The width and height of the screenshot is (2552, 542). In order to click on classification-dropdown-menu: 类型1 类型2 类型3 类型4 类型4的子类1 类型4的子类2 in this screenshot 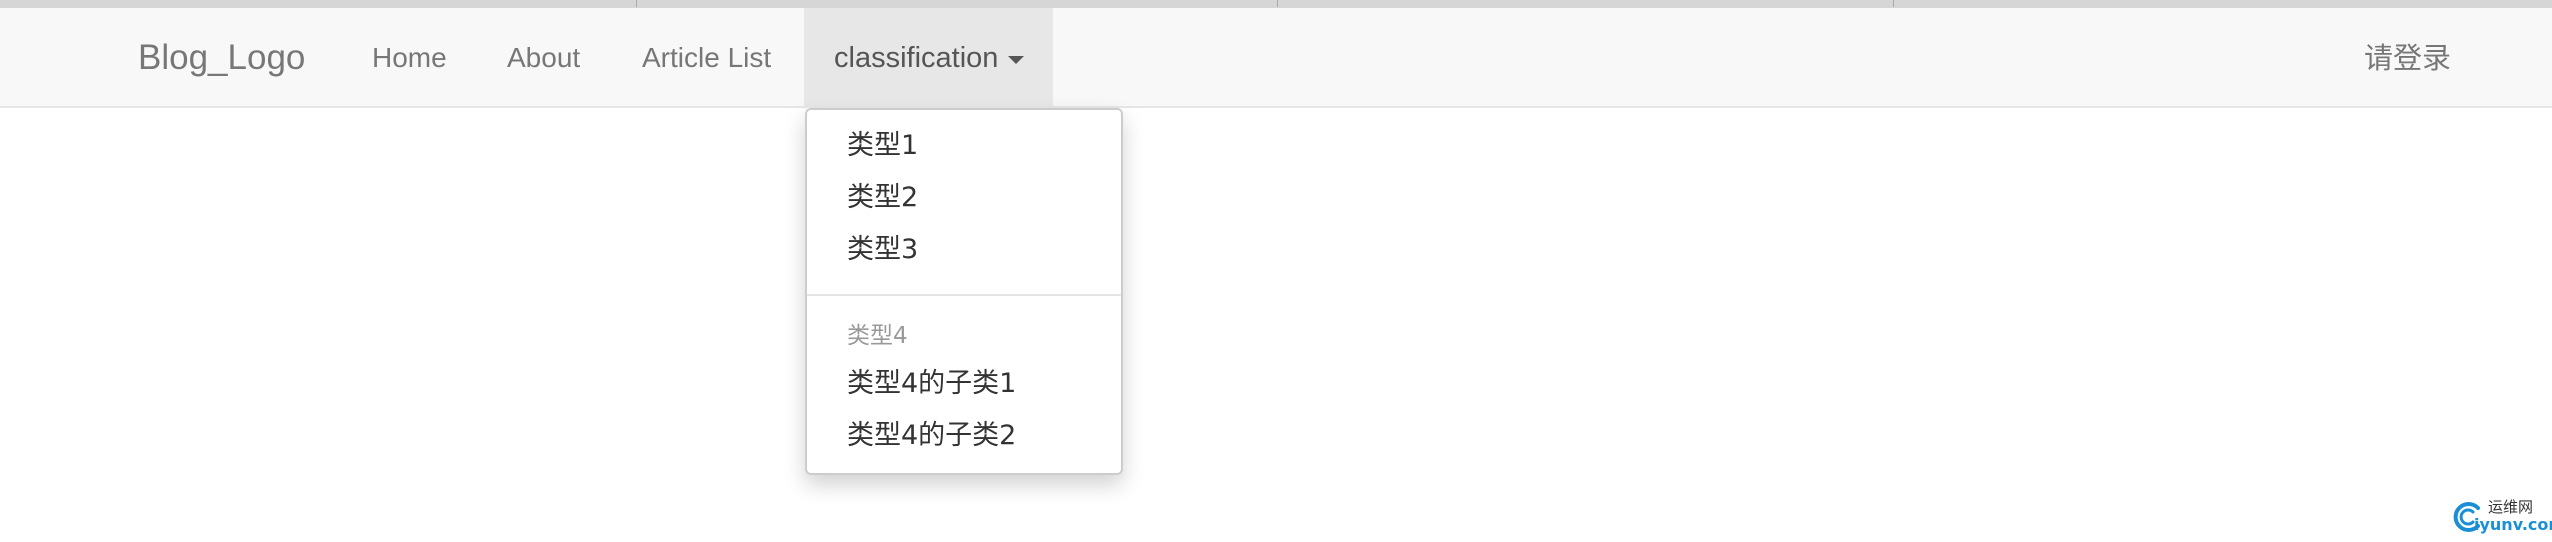, I will do `click(964, 291)`.